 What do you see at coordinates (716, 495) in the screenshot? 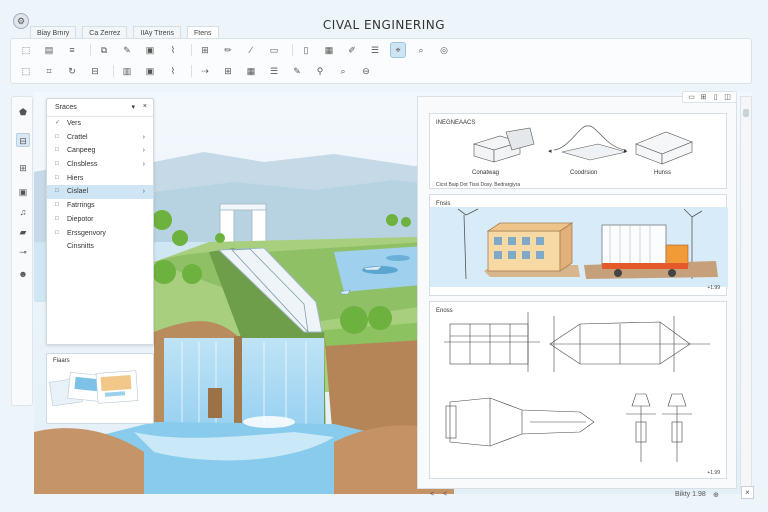
I see `zoom-icon: ⊕` at bounding box center [716, 495].